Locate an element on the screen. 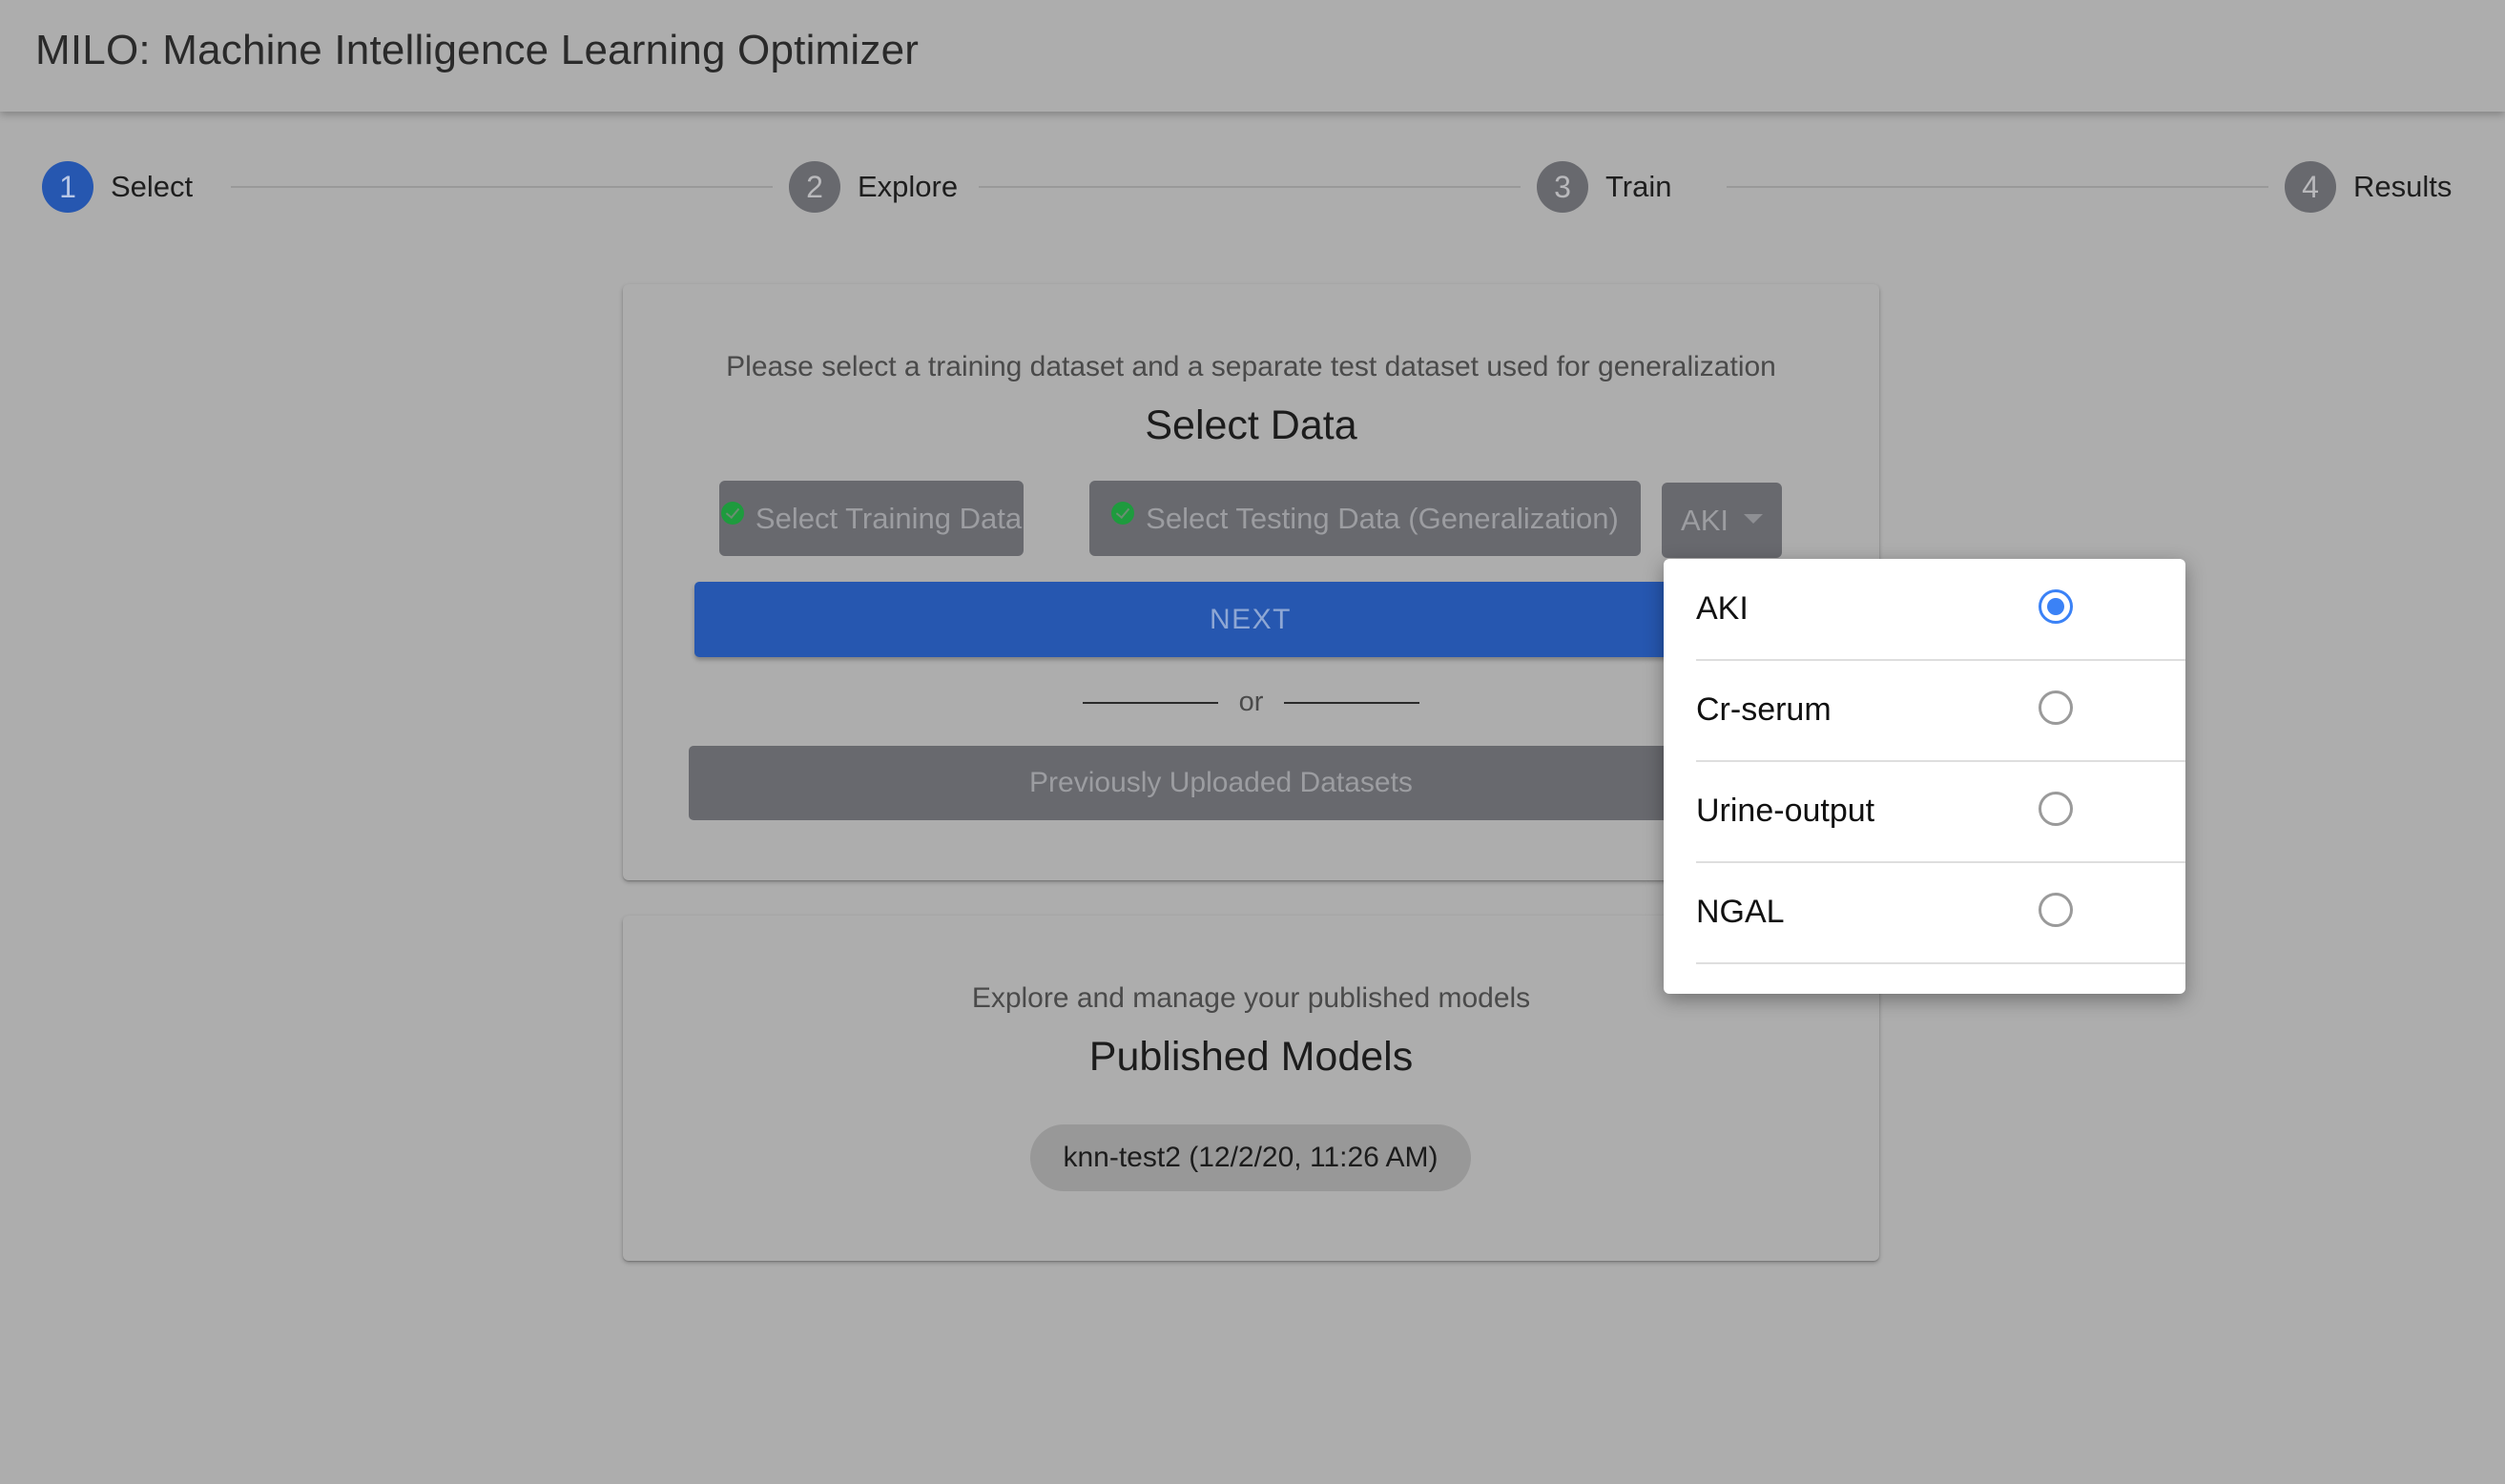 The image size is (2505, 1484). step-number-badge: 1 is located at coordinates (67, 187).